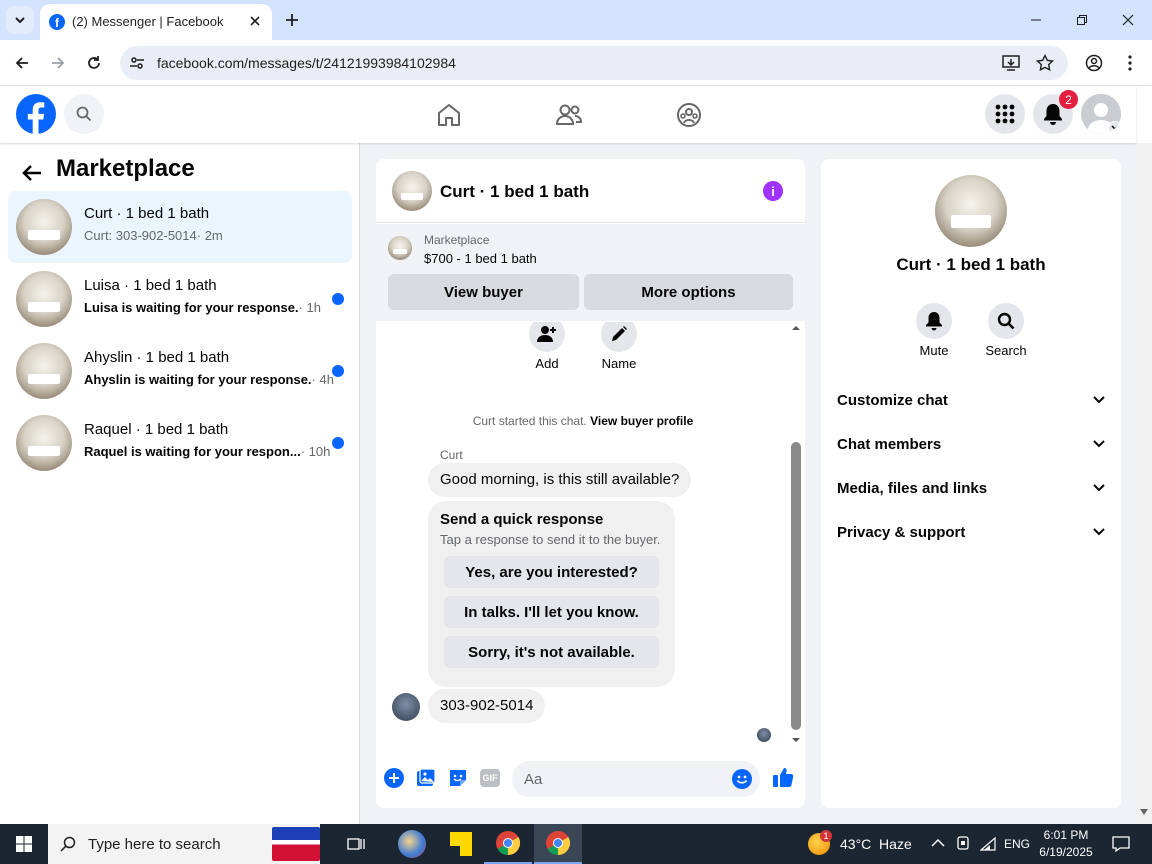 The height and width of the screenshot is (864, 1152). Describe the element at coordinates (971, 488) in the screenshot. I see `media-files-links-section: Media, files and links` at that location.